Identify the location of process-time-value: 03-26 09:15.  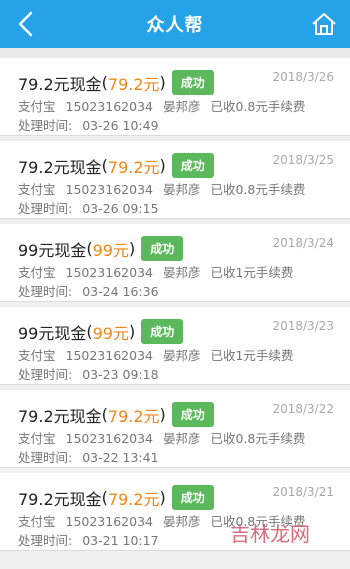
(120, 208).